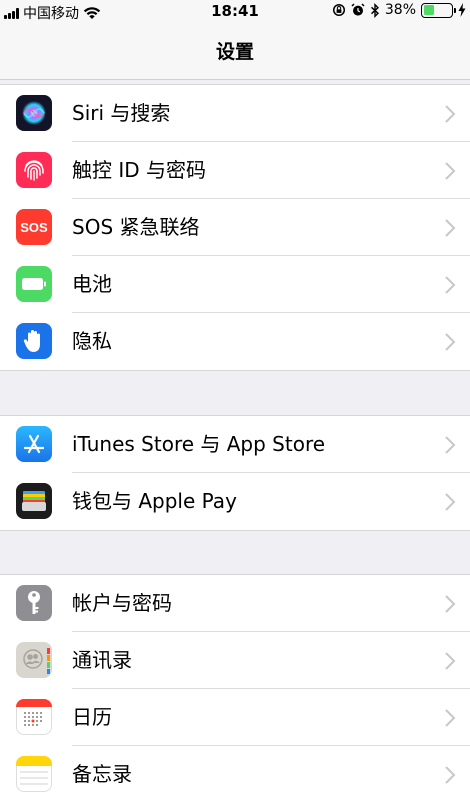 Image resolution: width=470 pixels, height=797 pixels. What do you see at coordinates (34, 113) in the screenshot?
I see `siri-icon` at bounding box center [34, 113].